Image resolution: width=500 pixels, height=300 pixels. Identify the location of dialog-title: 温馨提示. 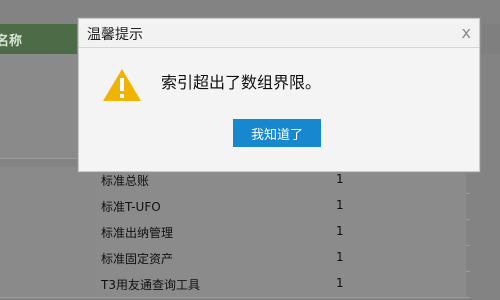
(115, 35).